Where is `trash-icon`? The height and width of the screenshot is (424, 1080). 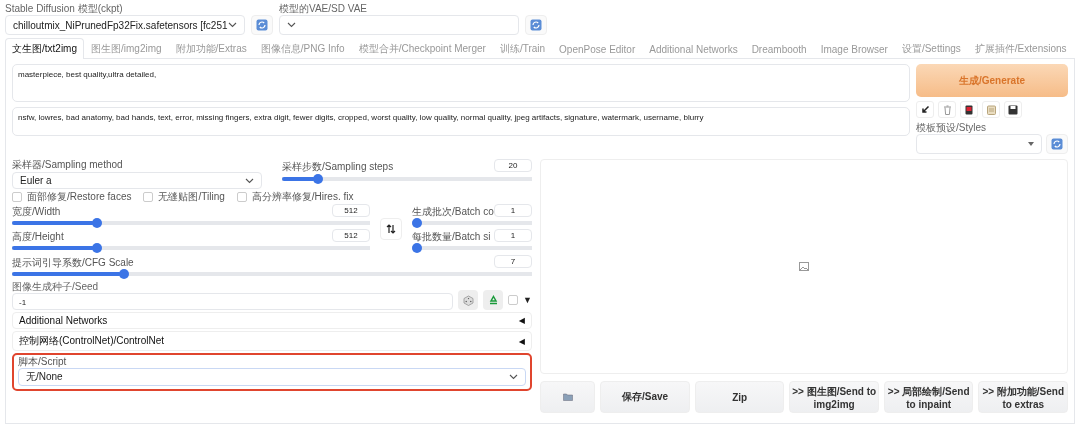
trash-icon is located at coordinates (947, 109).